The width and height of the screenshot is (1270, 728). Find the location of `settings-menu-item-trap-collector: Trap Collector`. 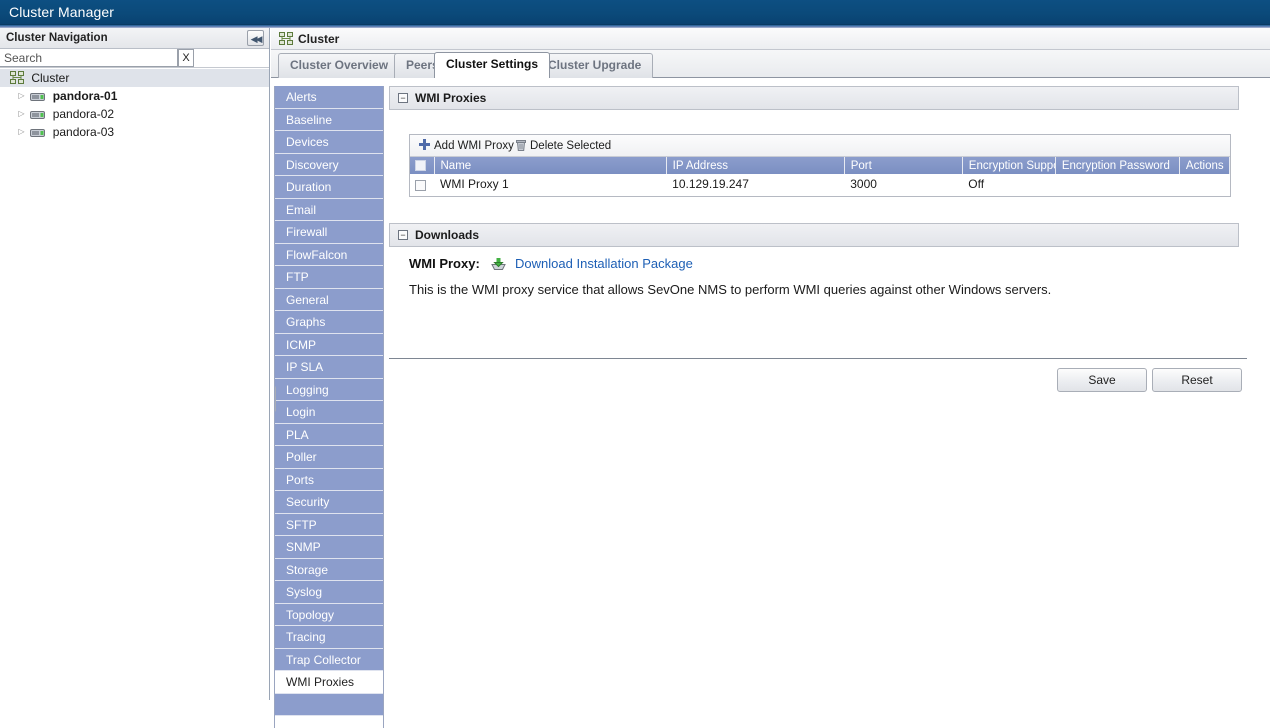

settings-menu-item-trap-collector: Trap Collector is located at coordinates (329, 659).